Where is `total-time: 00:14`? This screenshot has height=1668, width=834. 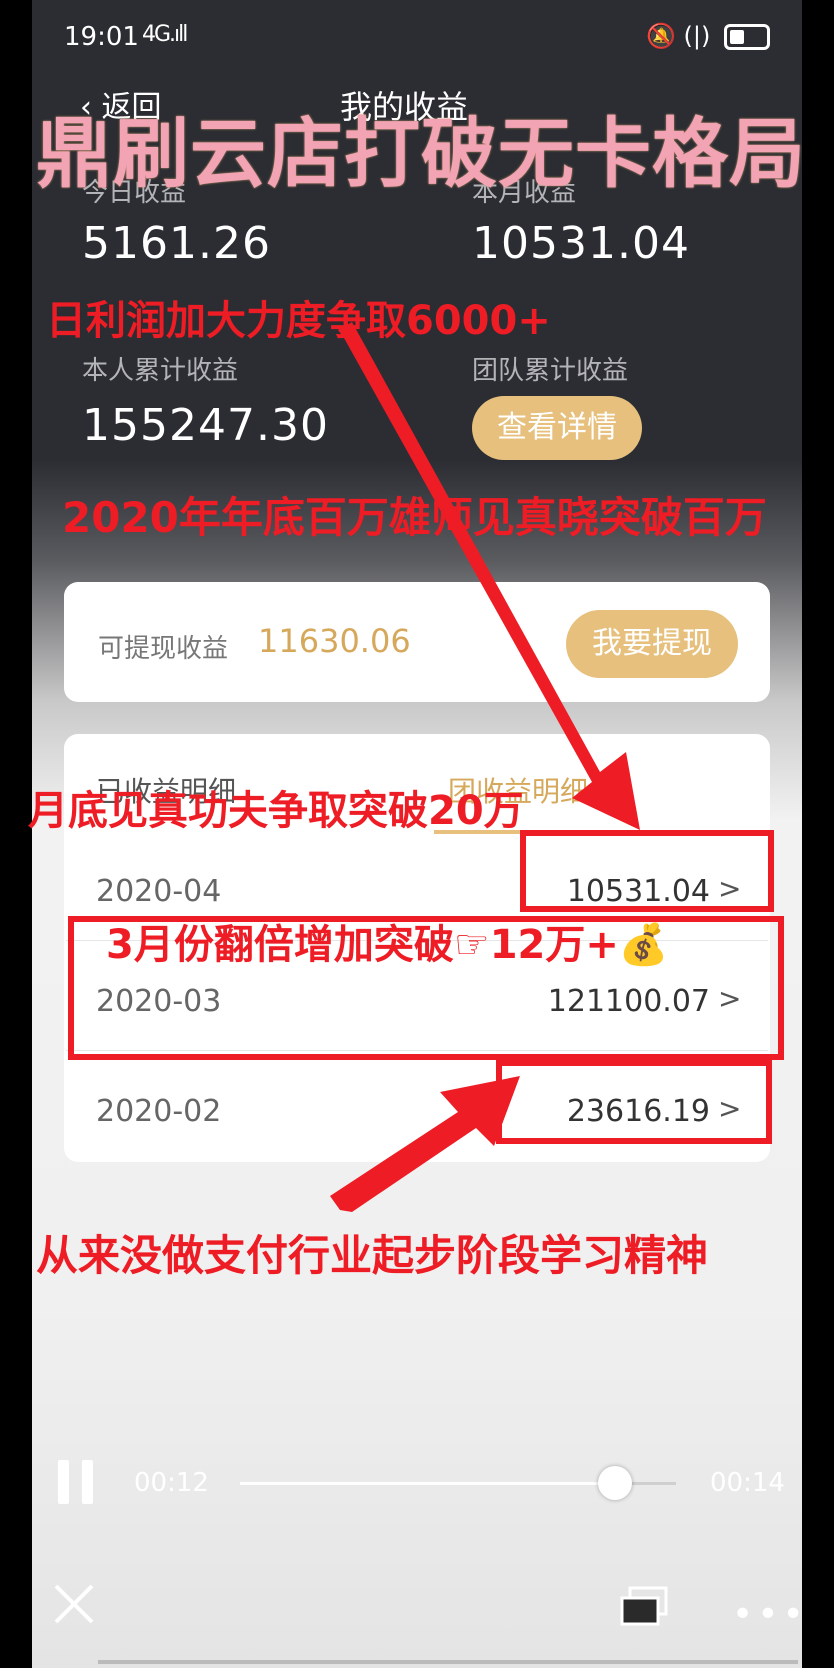 total-time: 00:14 is located at coordinates (747, 1483).